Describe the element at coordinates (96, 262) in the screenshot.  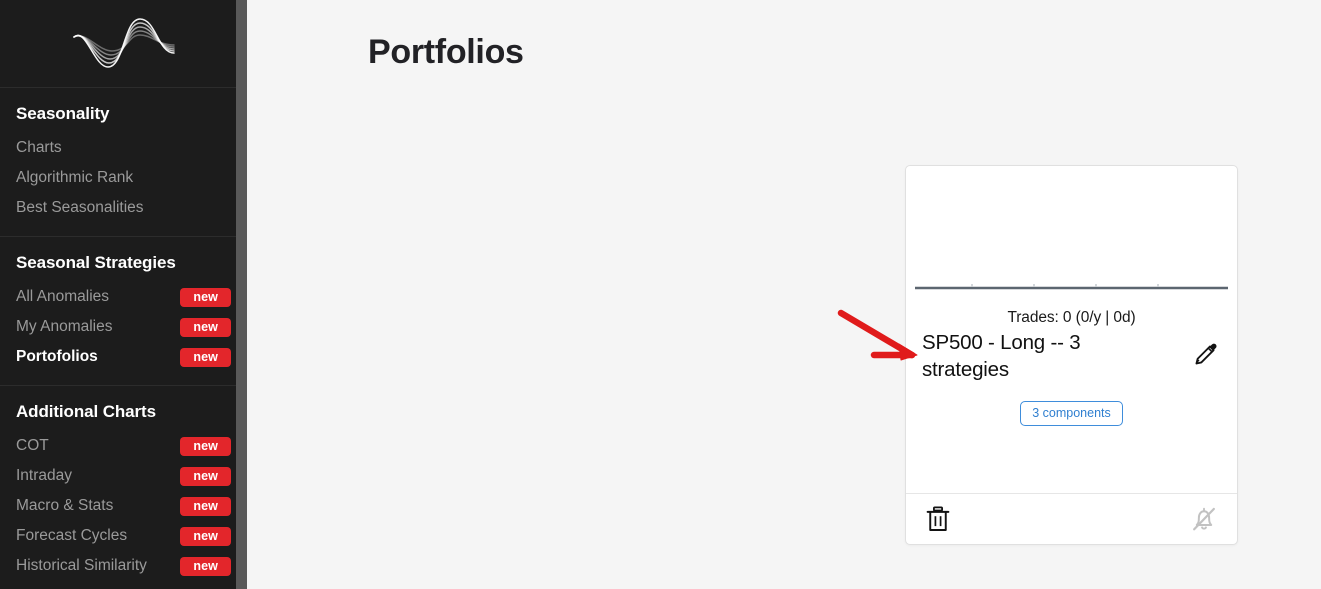
I see `sidebar-section-heading: Seasonal Strategies` at that location.